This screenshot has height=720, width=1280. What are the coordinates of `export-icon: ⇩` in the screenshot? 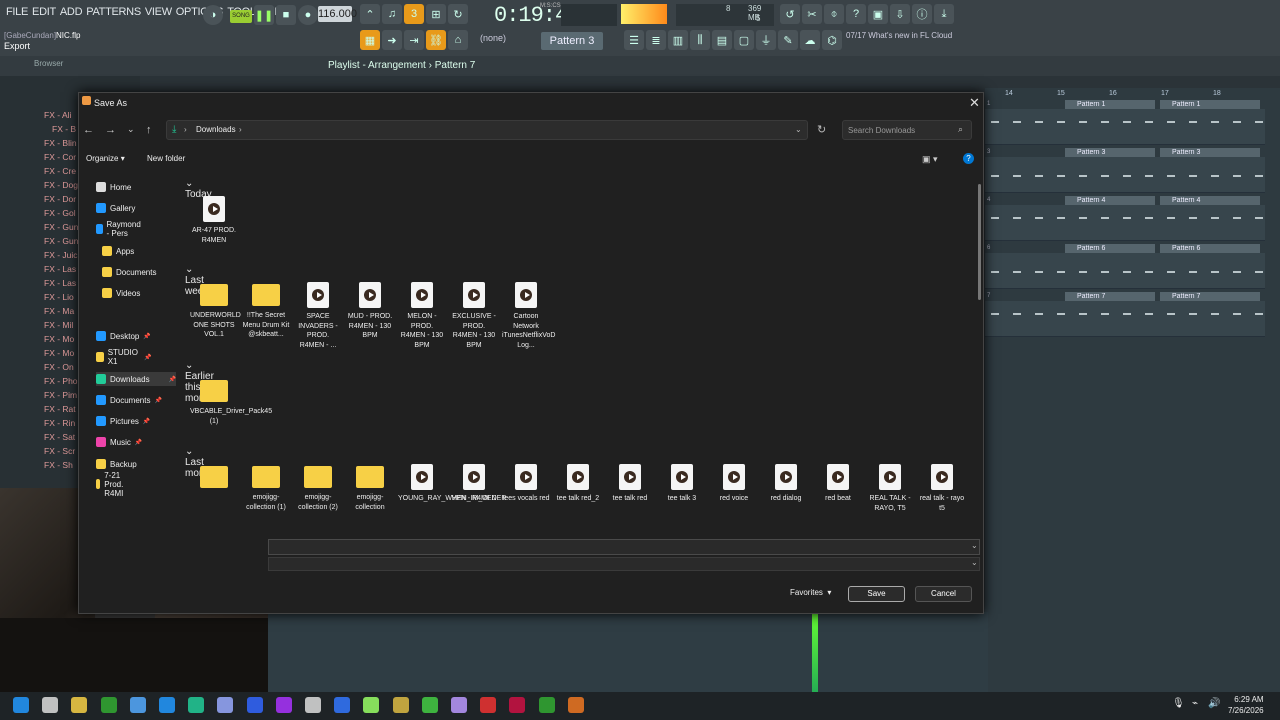 It's located at (900, 14).